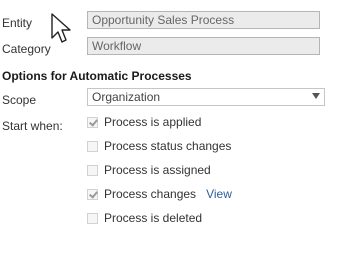 Image resolution: width=354 pixels, height=254 pixels. I want to click on view-link: View, so click(219, 194).